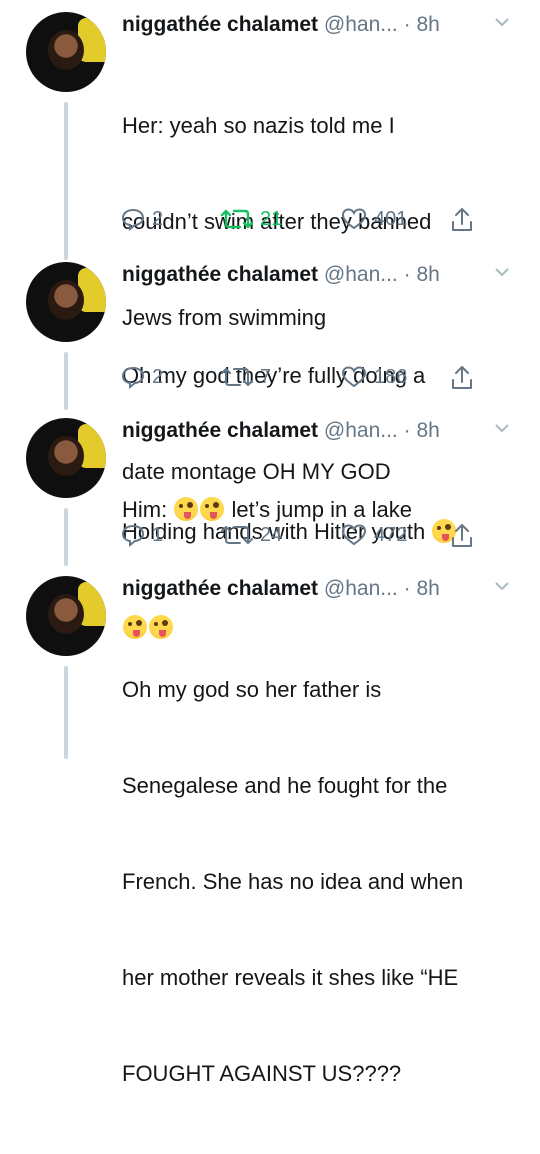 This screenshot has height=1154, width=540. Describe the element at coordinates (293, 881) in the screenshot. I see `text-line: French. She has no idea and when` at that location.